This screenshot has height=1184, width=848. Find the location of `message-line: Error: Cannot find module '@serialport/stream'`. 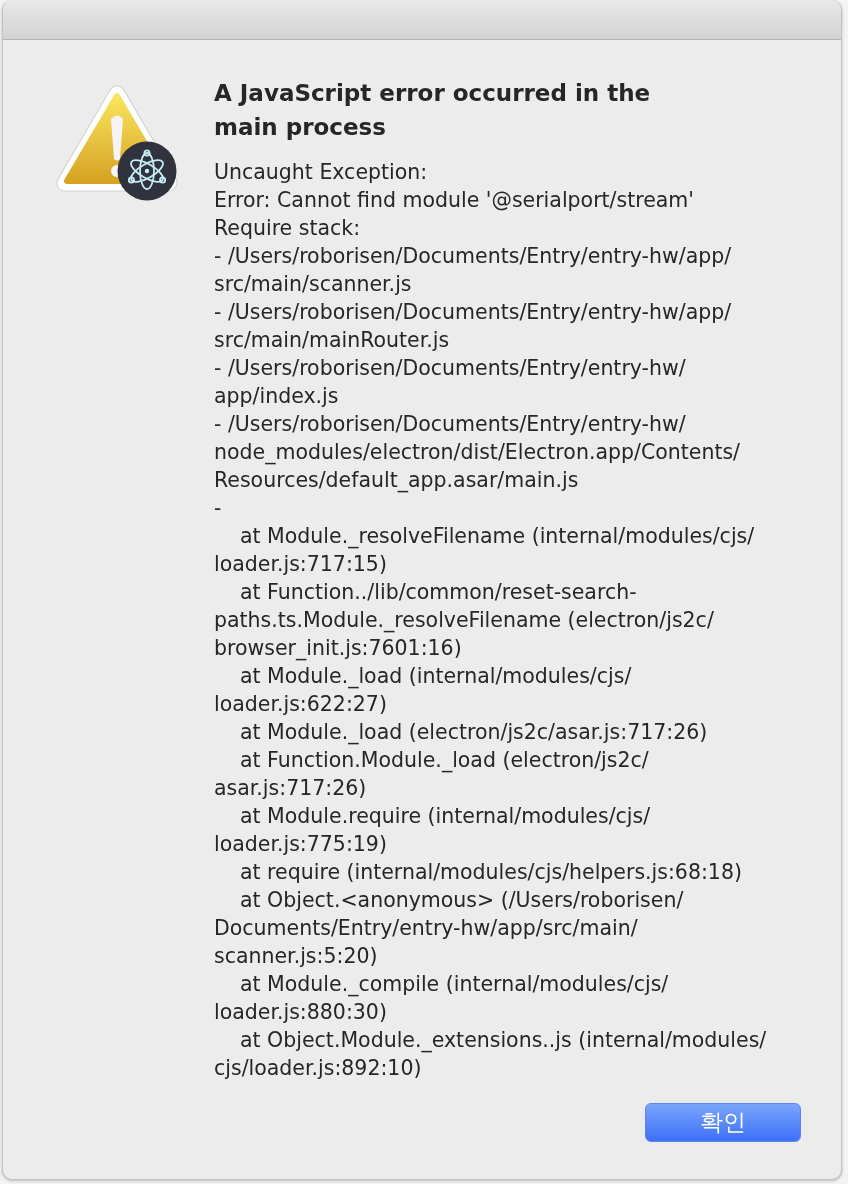

message-line: Error: Cannot find module '@serialport/stream' is located at coordinates (454, 200).